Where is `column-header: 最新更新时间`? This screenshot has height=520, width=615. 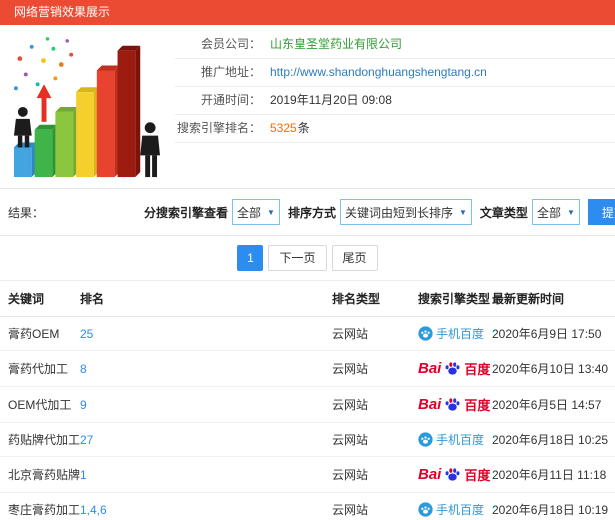 column-header: 最新更新时间 is located at coordinates (553, 298).